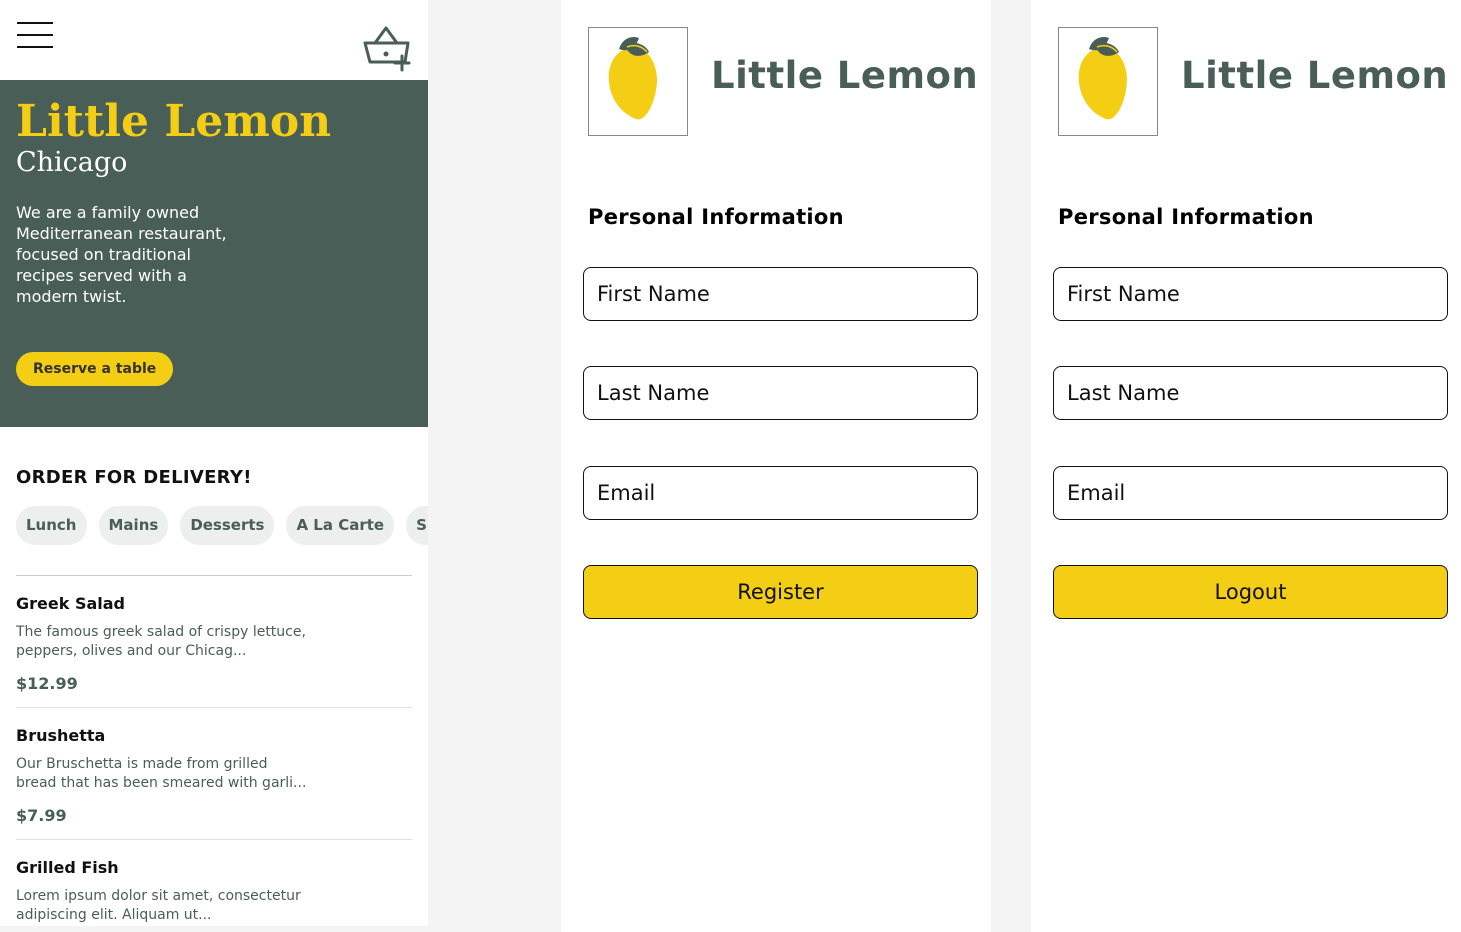  What do you see at coordinates (227, 525) in the screenshot?
I see `category-chip-desserts: Desserts` at bounding box center [227, 525].